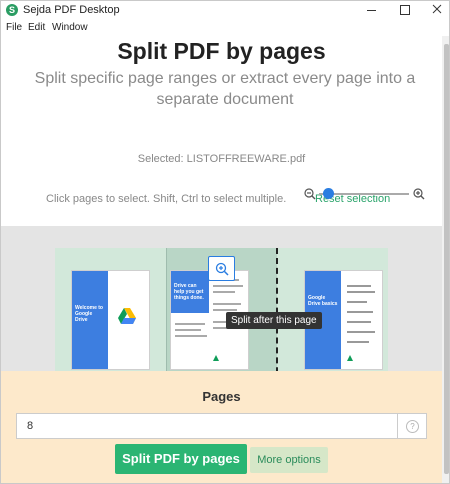 The image size is (450, 484). What do you see at coordinates (274, 320) in the screenshot?
I see `split-tooltip: Split after this page` at bounding box center [274, 320].